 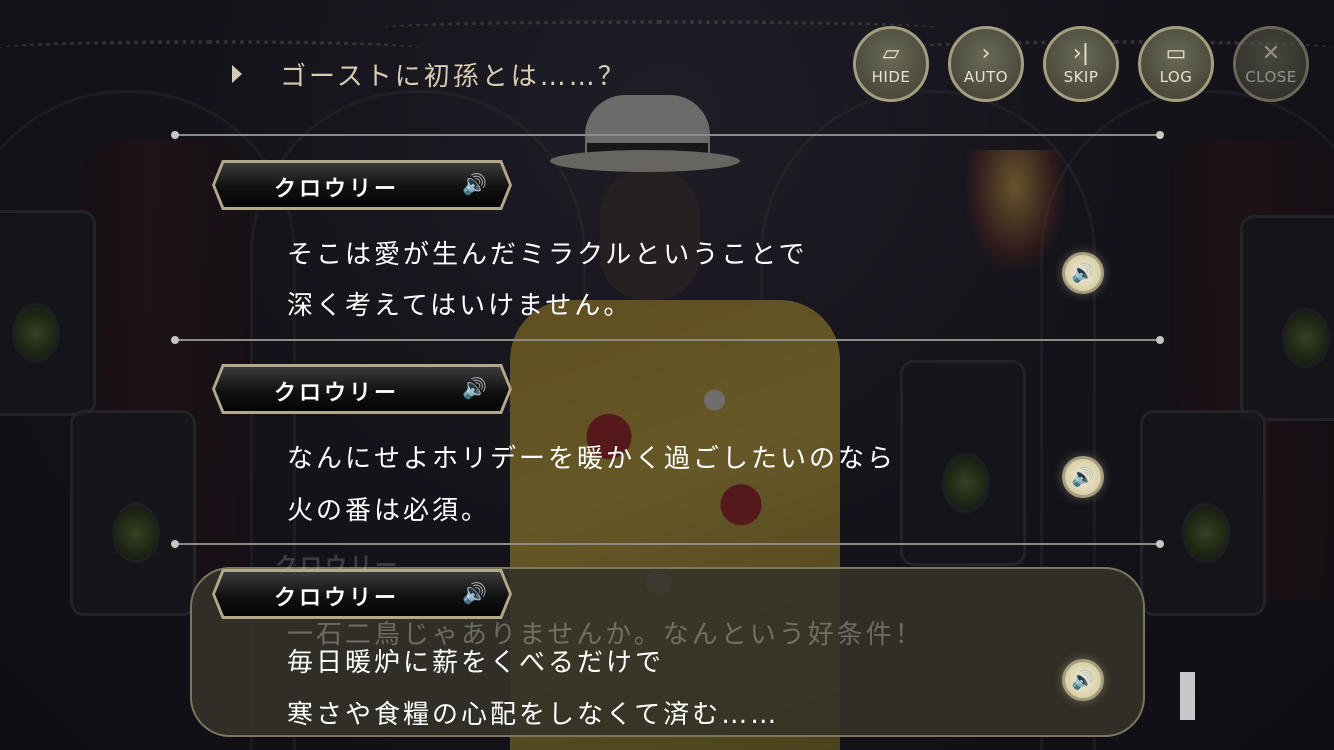 What do you see at coordinates (1271, 77) in the screenshot?
I see `close-label: CLOSE` at bounding box center [1271, 77].